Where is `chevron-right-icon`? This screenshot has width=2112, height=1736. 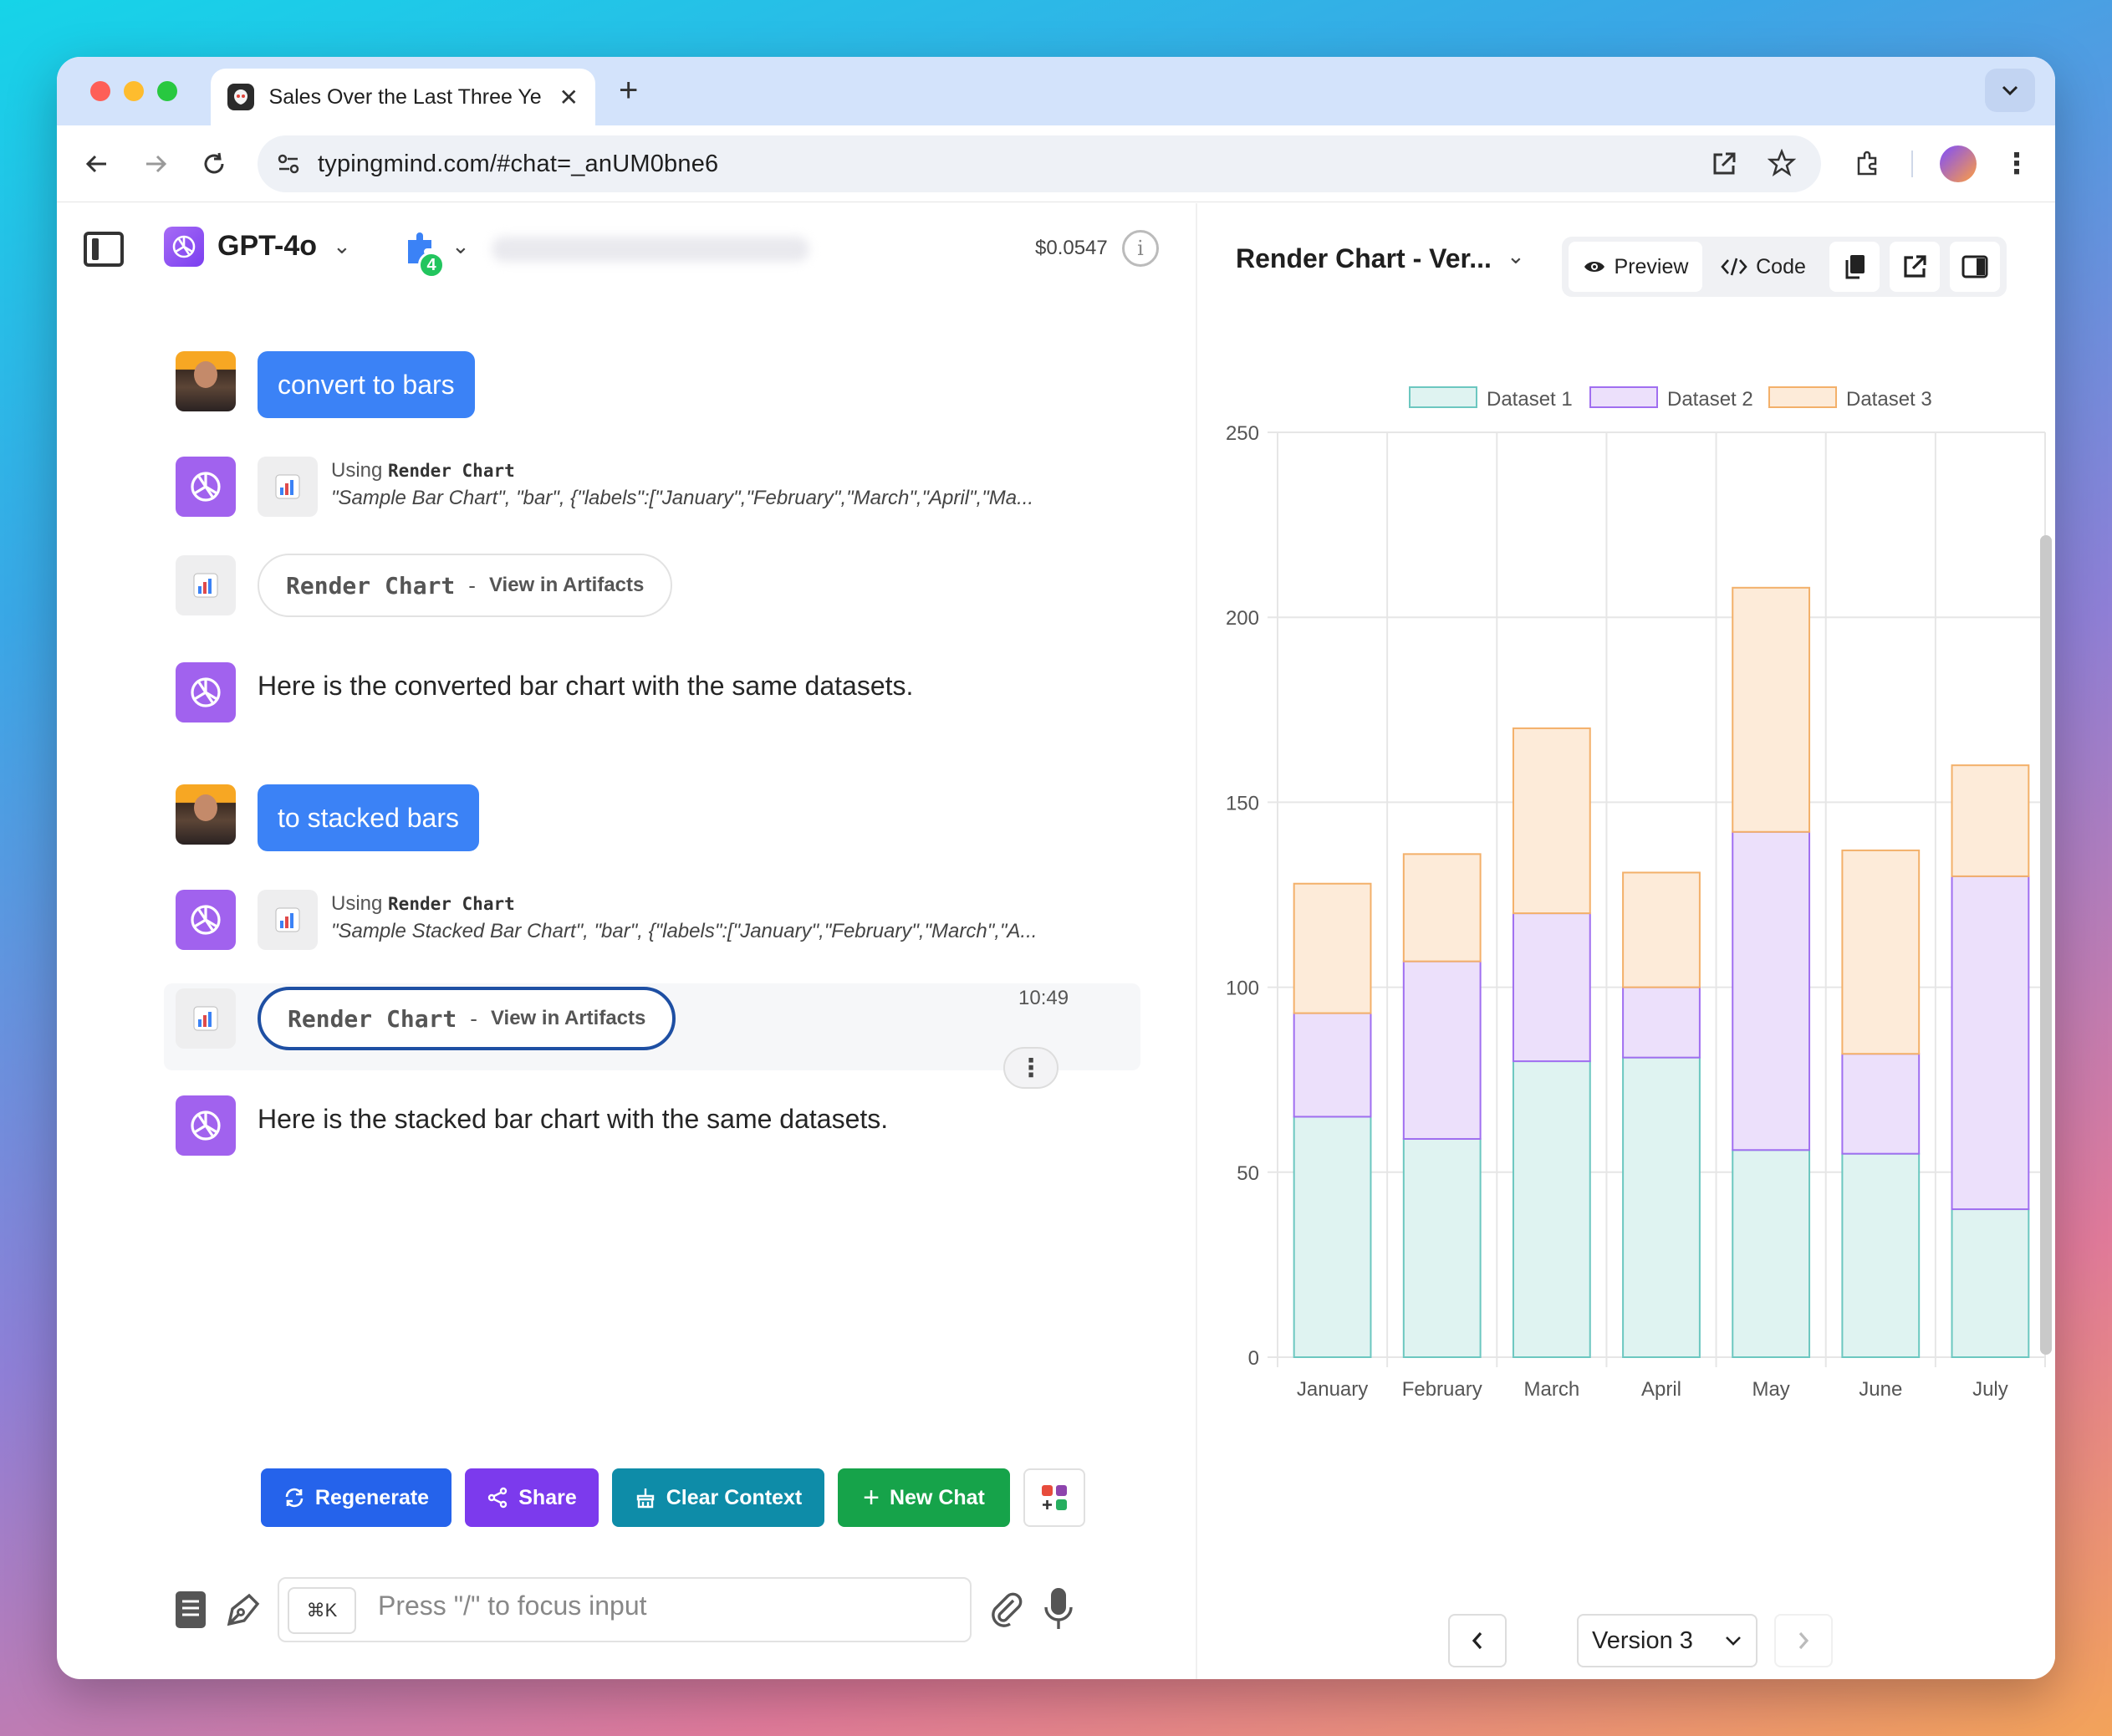
chevron-right-icon is located at coordinates (1803, 1640).